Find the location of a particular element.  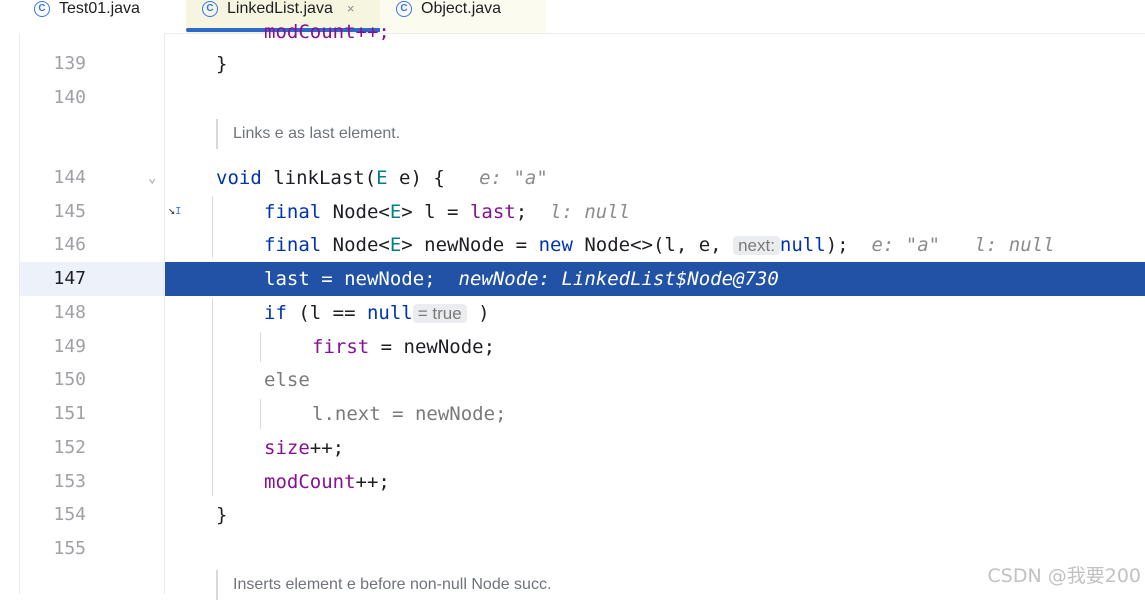

line-number: 148 is located at coordinates (69, 312).